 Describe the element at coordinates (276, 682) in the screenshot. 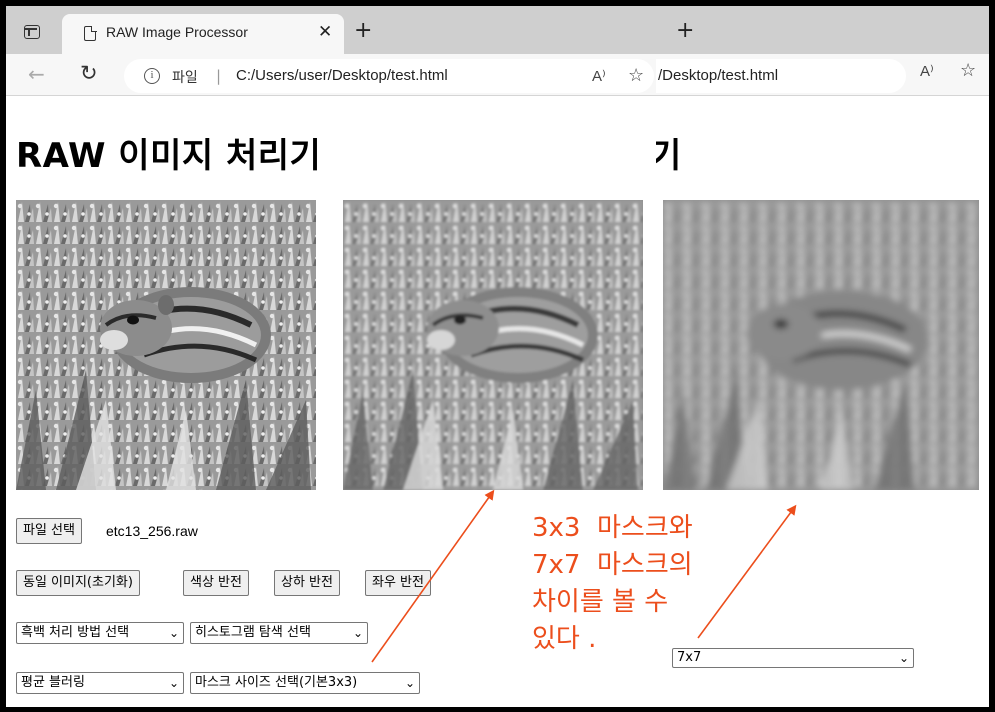

I see `mask-size-select-value: 마스크 사이즈 선택(기본3x3)` at that location.